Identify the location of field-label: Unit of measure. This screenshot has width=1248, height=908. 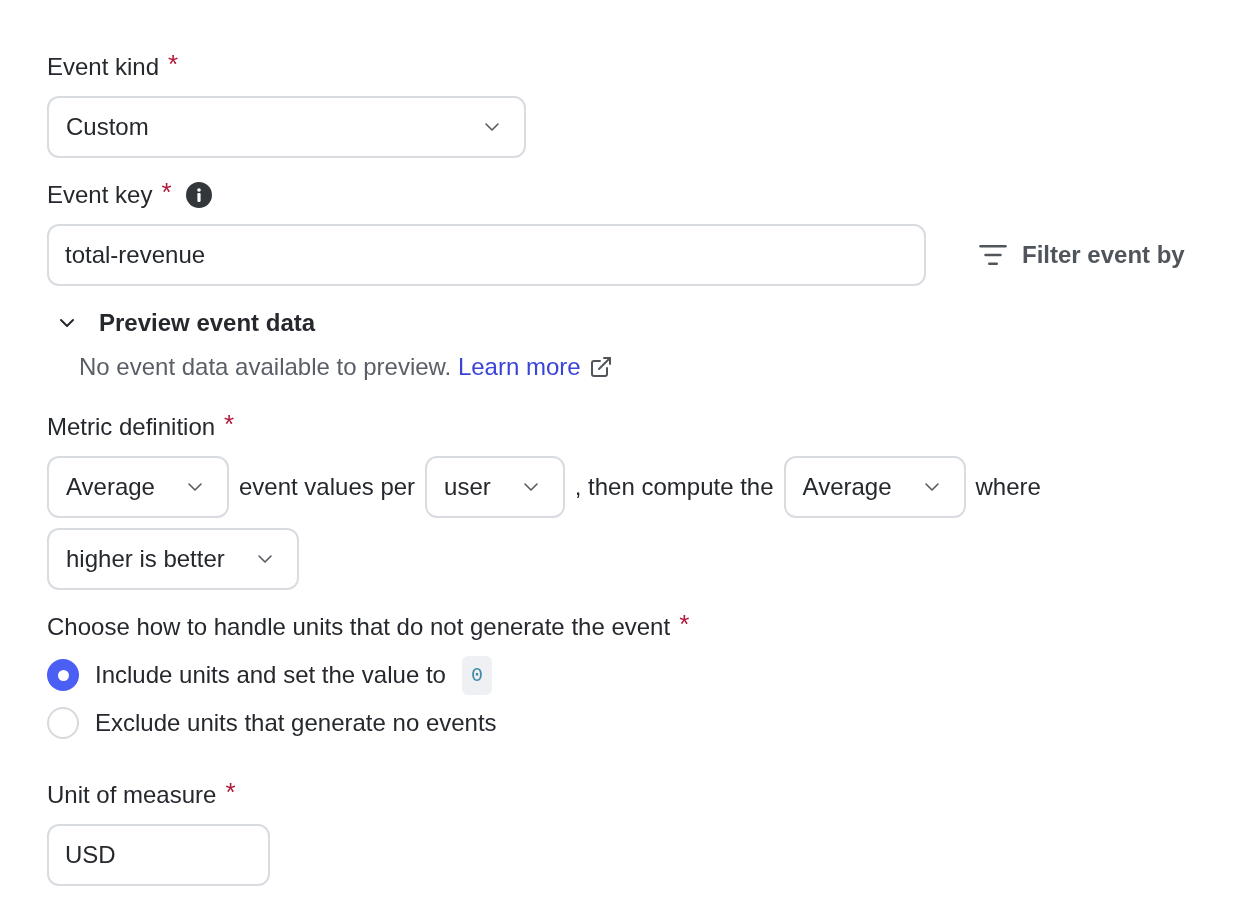
(132, 795).